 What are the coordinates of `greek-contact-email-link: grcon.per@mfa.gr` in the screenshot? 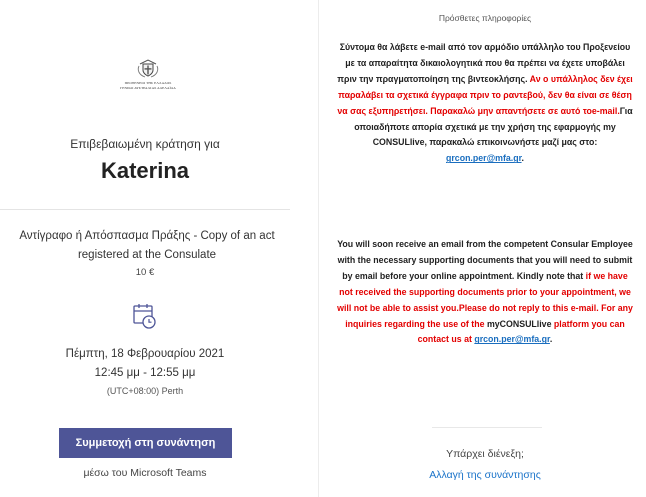 It's located at (484, 158).